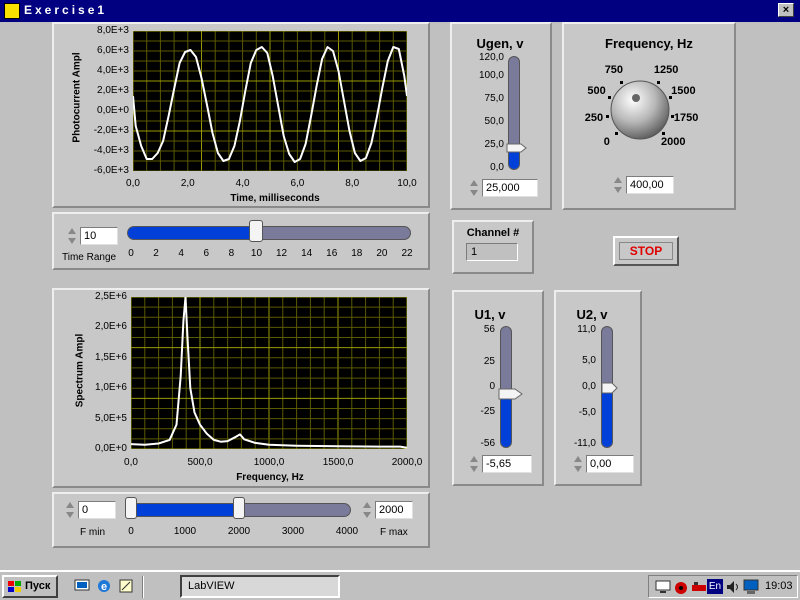 This screenshot has width=800, height=600. I want to click on quicklaunch-ie-icon: e, so click(104, 586).